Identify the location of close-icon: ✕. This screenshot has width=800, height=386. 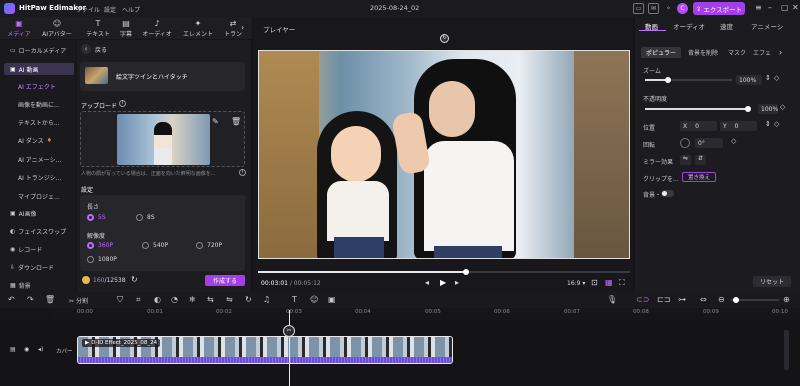
(795, 7).